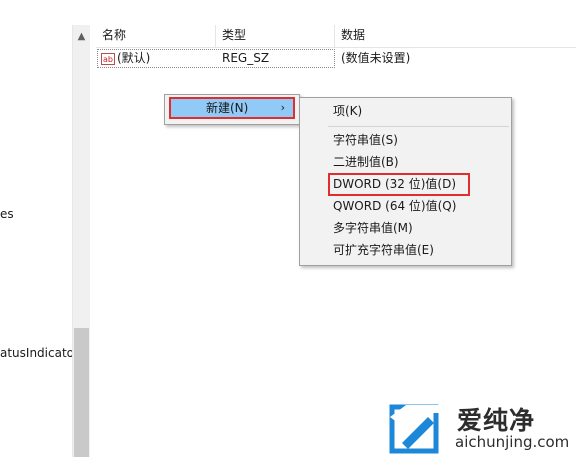  What do you see at coordinates (347, 111) in the screenshot?
I see `menu-item-key: 项(K)` at bounding box center [347, 111].